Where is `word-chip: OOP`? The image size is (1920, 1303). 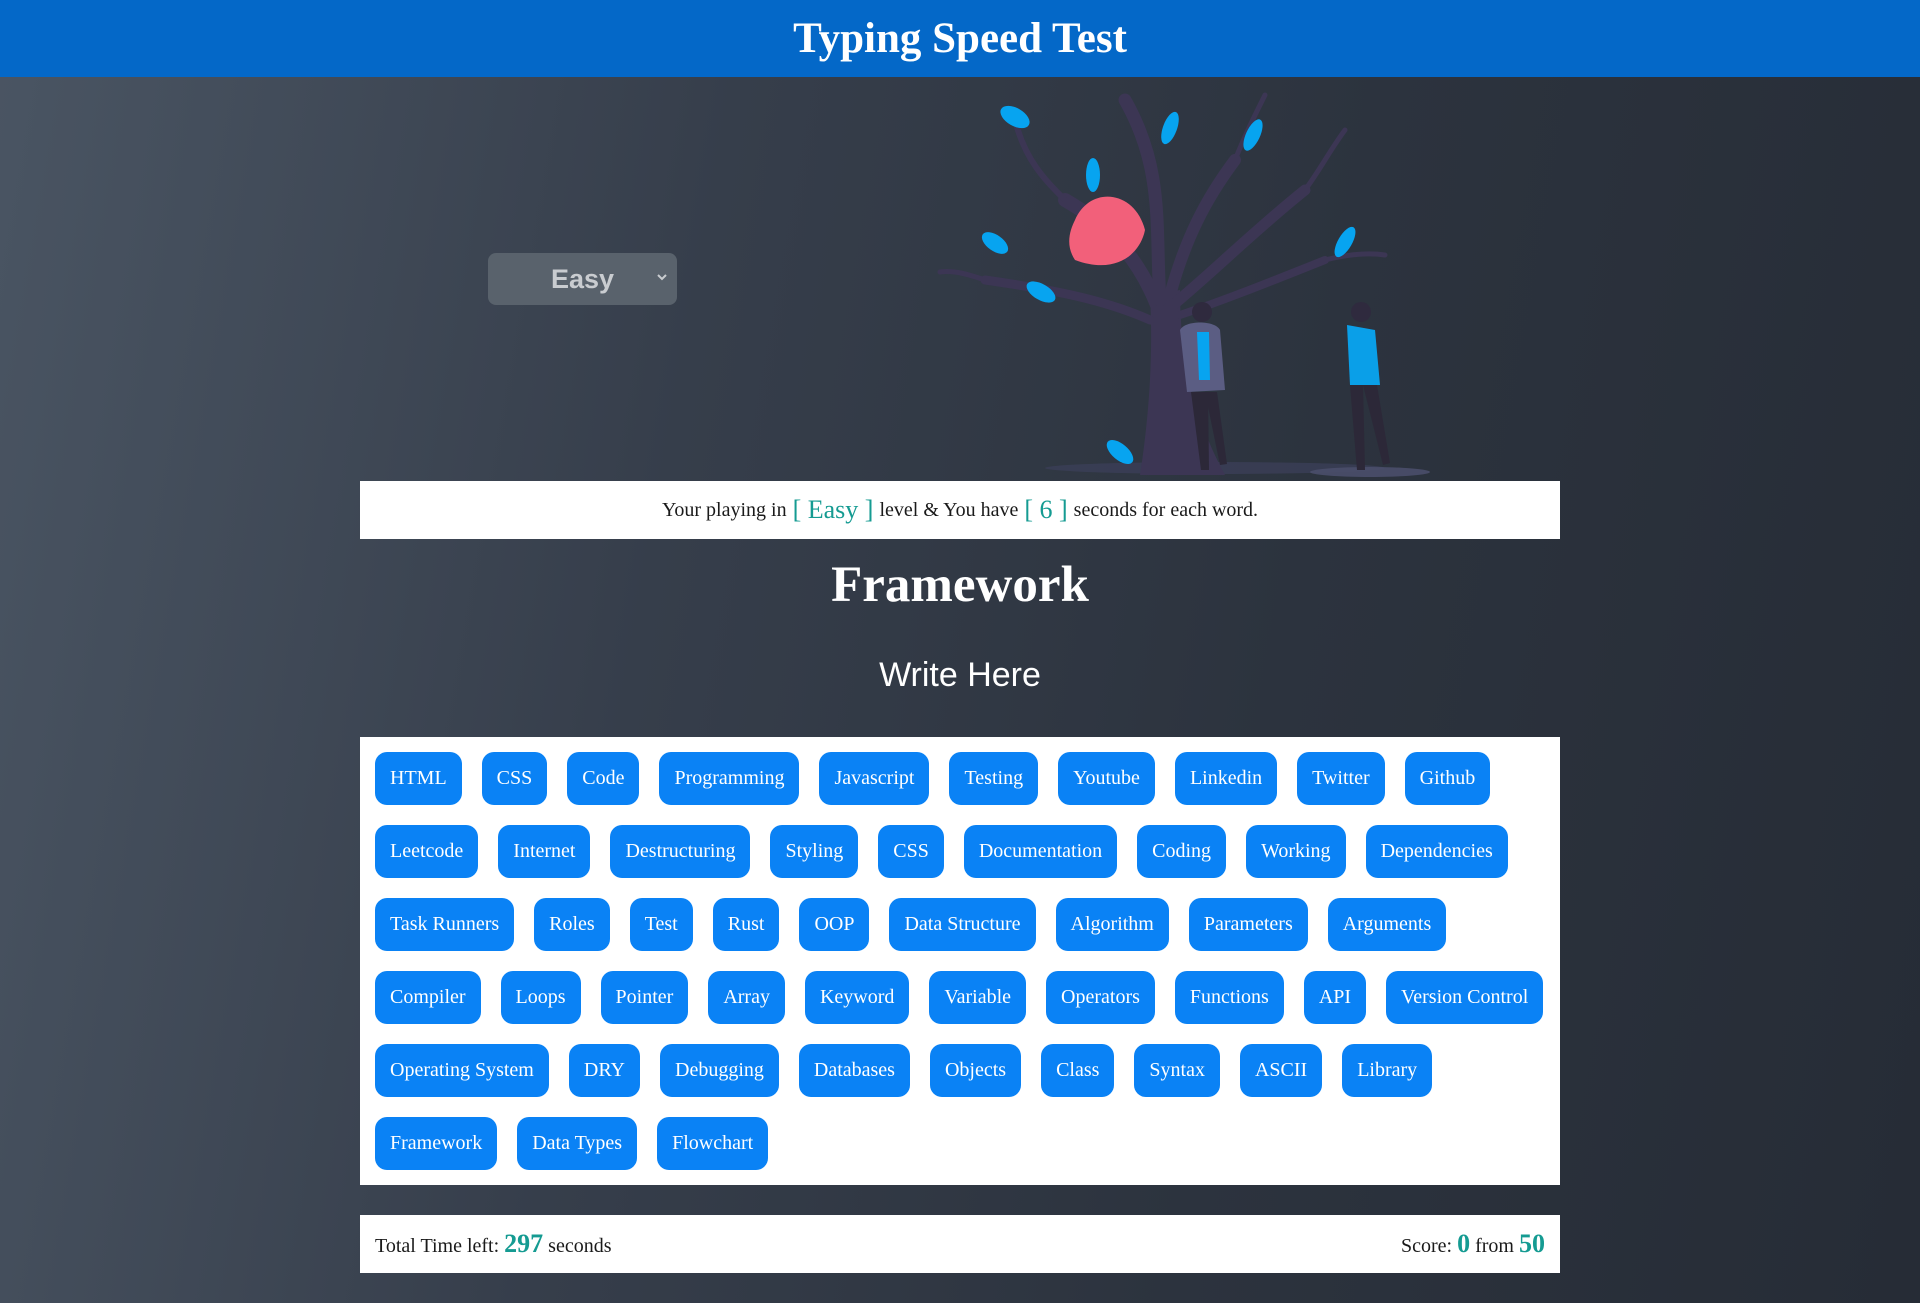
word-chip: OOP is located at coordinates (834, 924).